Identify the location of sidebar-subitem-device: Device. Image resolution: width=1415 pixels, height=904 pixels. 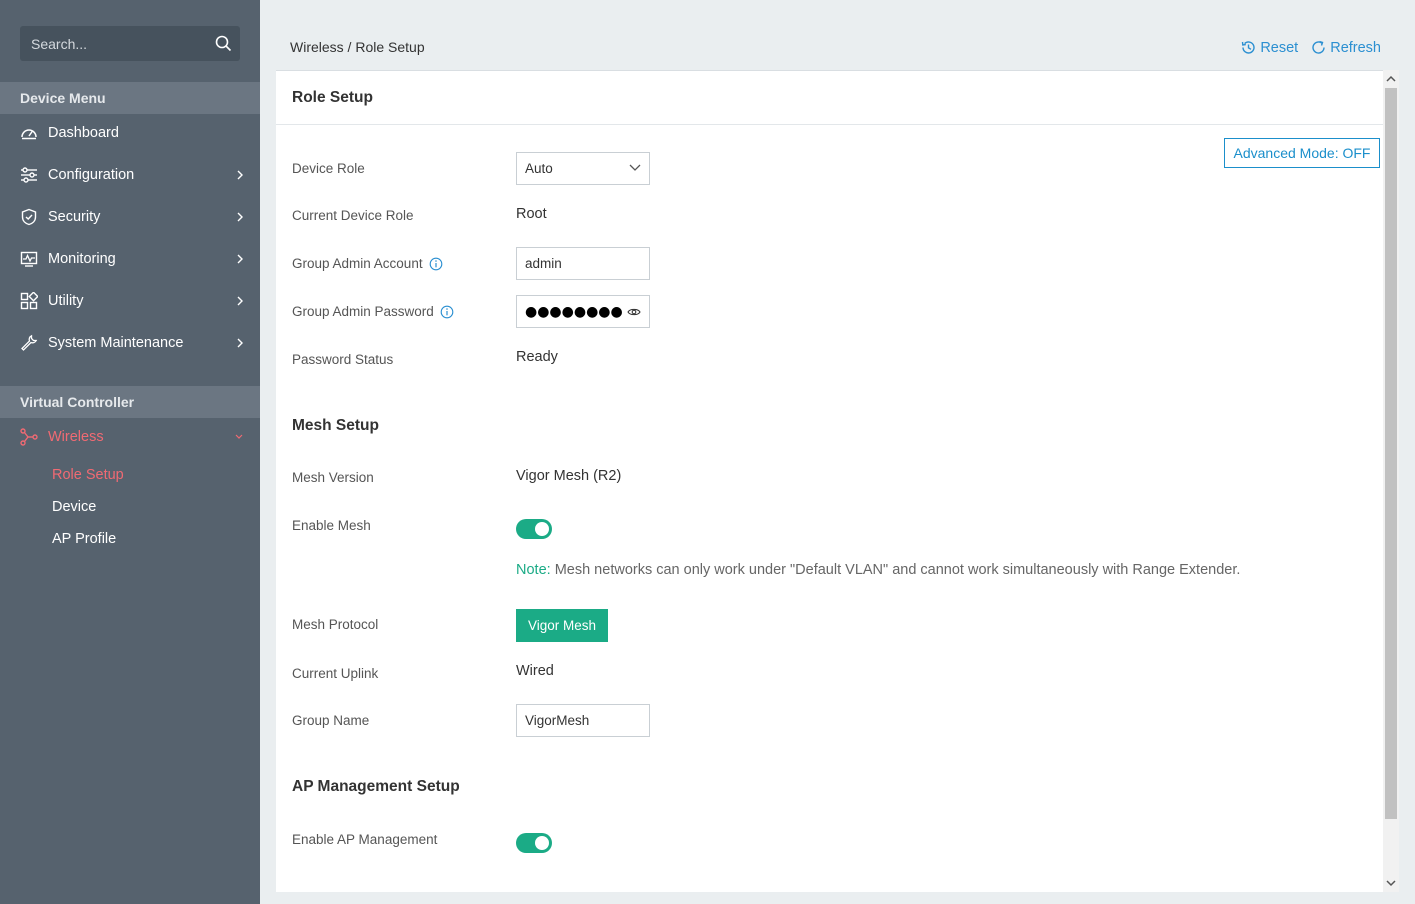
(74, 507).